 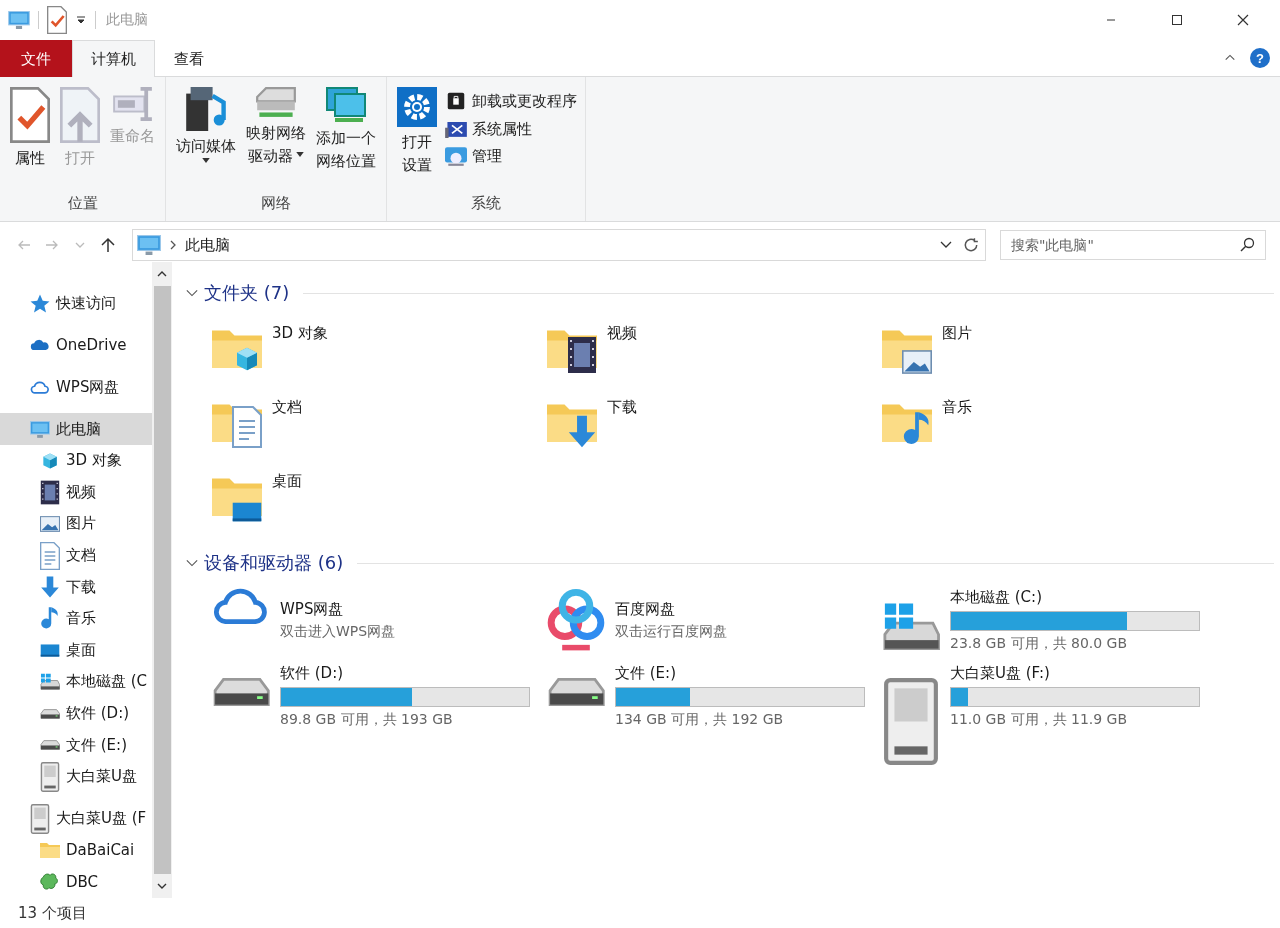 I want to click on ribbon-button: 访问媒体, so click(x=206, y=127).